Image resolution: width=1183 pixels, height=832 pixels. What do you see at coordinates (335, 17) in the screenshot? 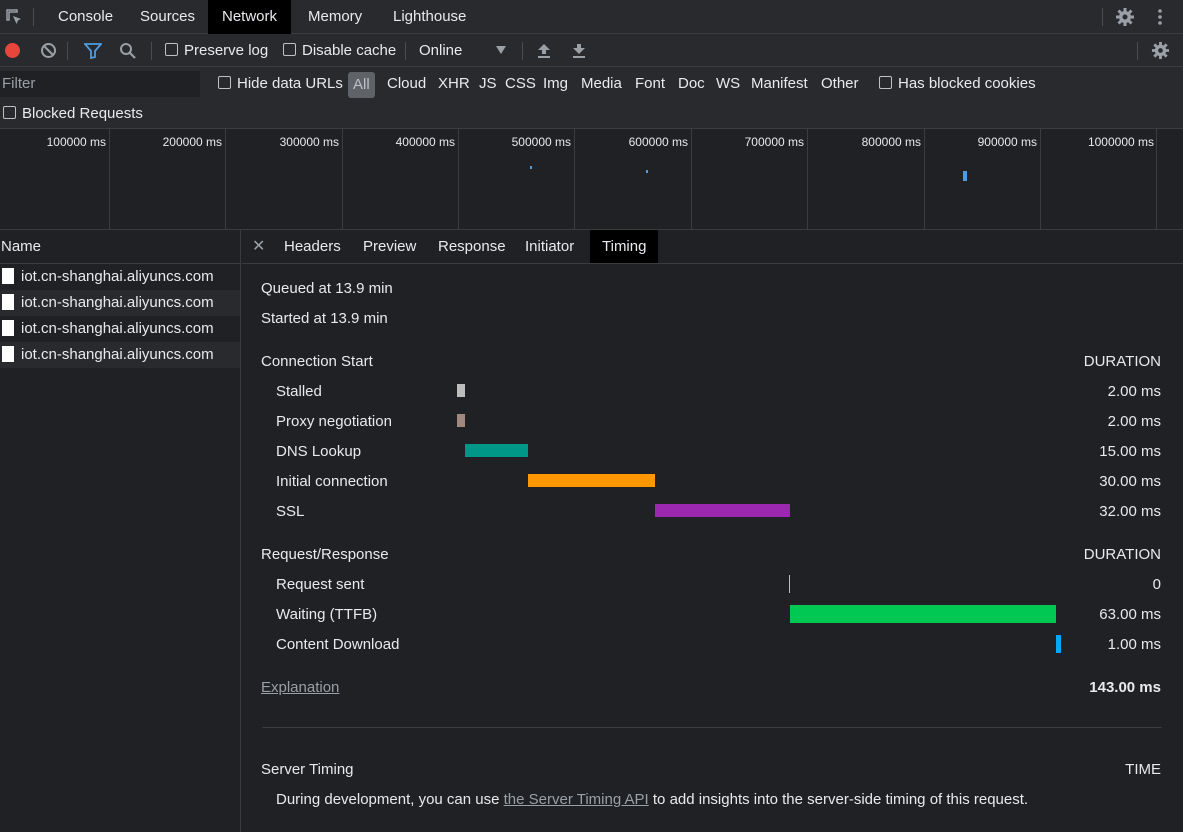
I see `tab-memory: Memory` at bounding box center [335, 17].